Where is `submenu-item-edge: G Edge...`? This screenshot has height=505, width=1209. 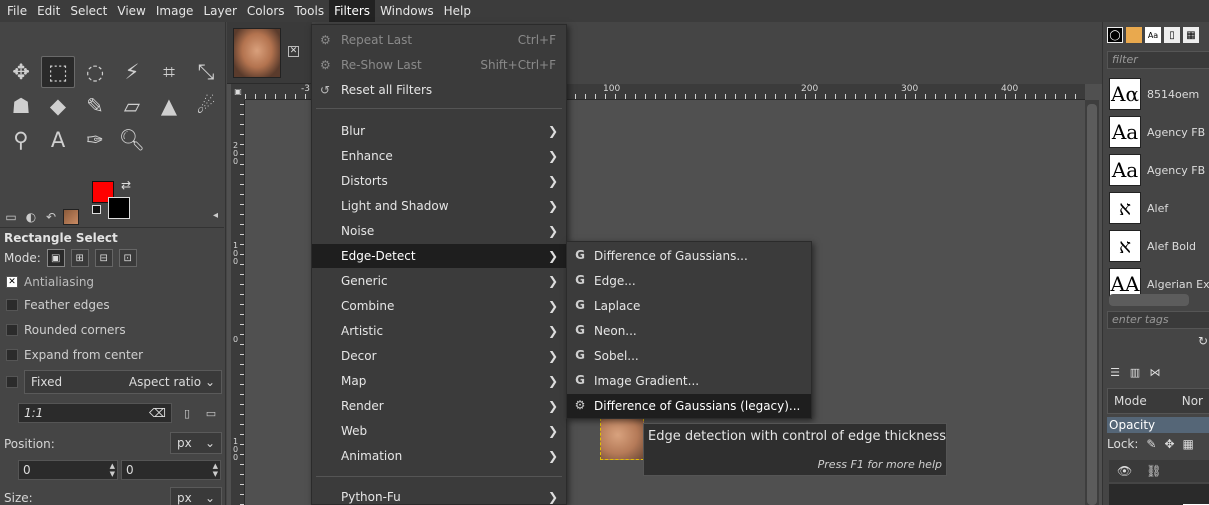 submenu-item-edge: G Edge... is located at coordinates (689, 281).